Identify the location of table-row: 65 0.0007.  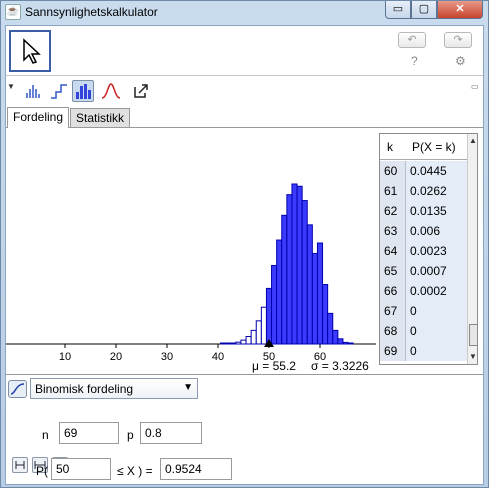
(423, 271).